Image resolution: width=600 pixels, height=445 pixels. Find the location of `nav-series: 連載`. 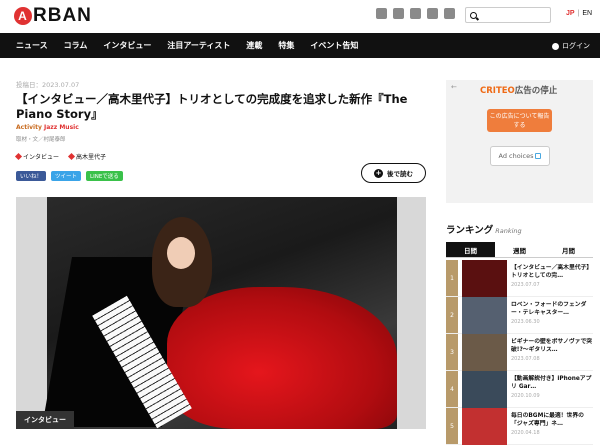

nav-series: 連載 is located at coordinates (254, 45).